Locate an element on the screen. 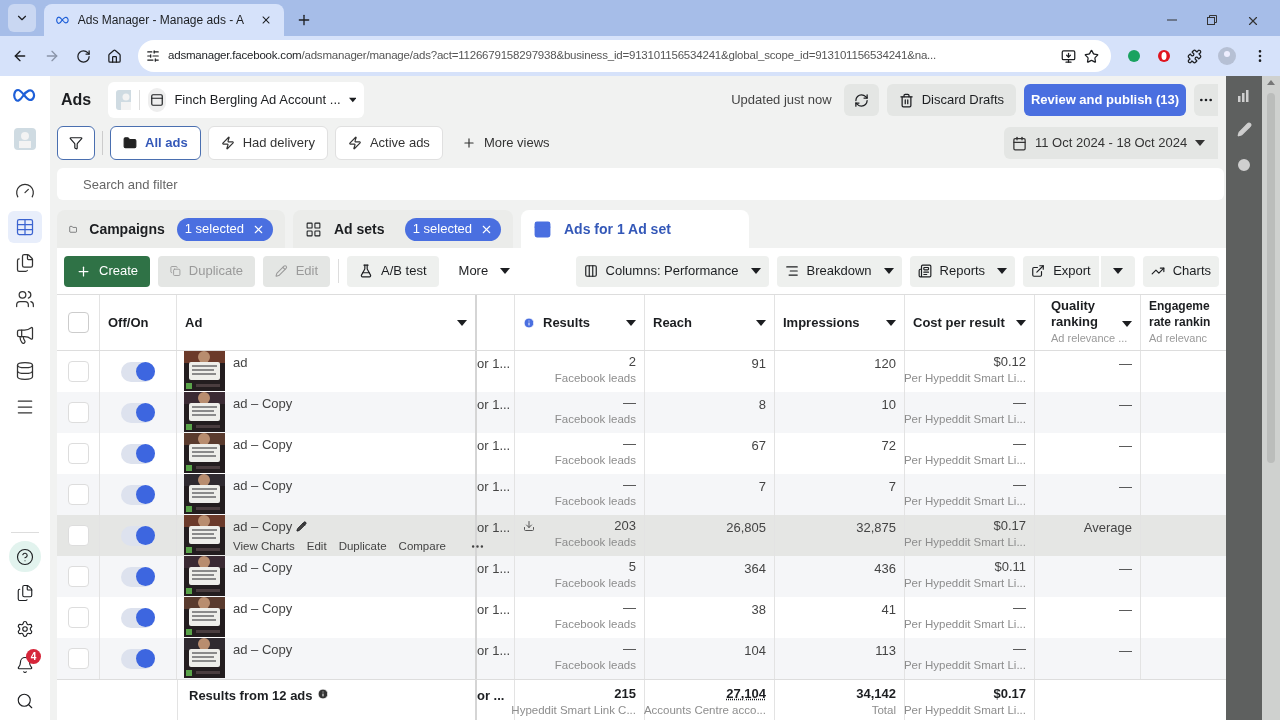 The image size is (1280, 720). charts-button: Charts is located at coordinates (1180, 271).